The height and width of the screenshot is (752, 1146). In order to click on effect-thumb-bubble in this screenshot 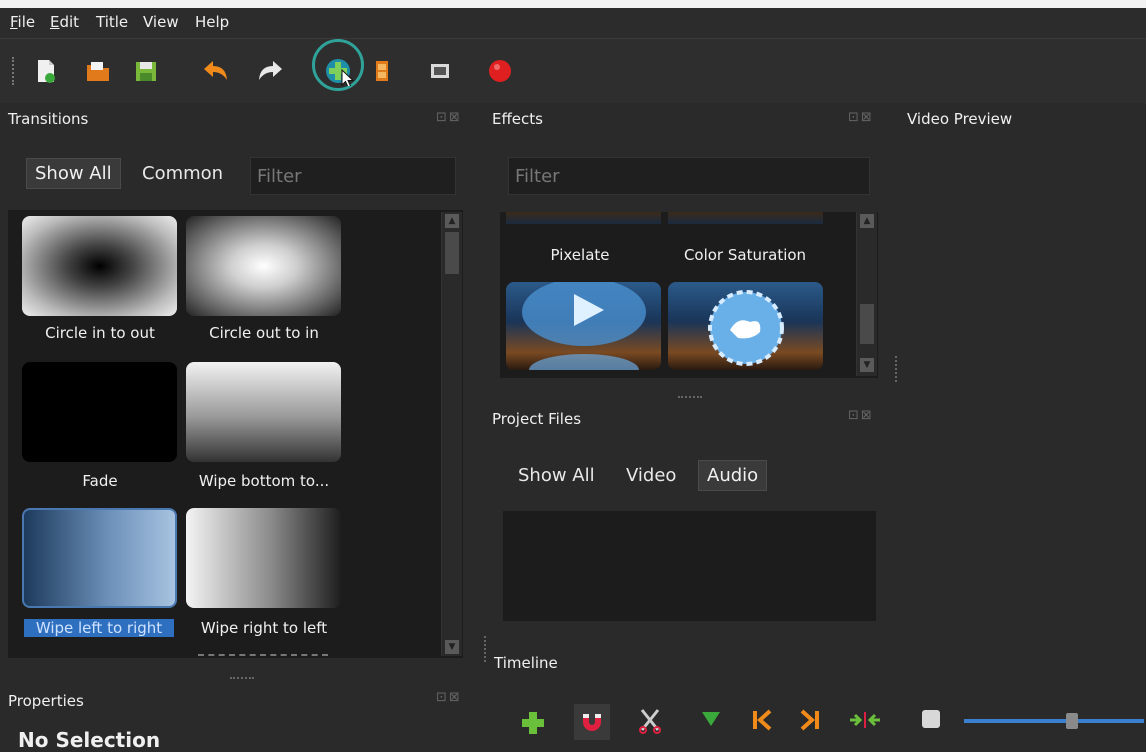, I will do `click(745, 326)`.